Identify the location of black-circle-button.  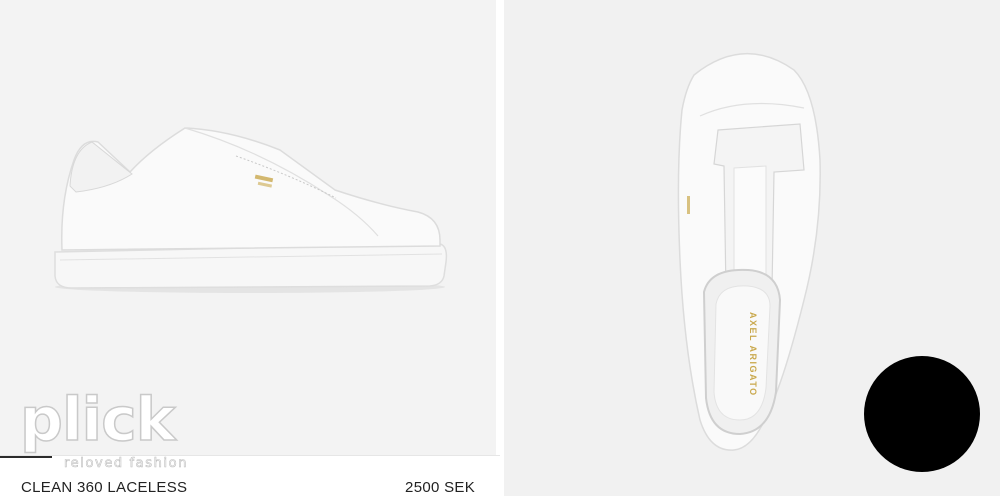
(922, 414).